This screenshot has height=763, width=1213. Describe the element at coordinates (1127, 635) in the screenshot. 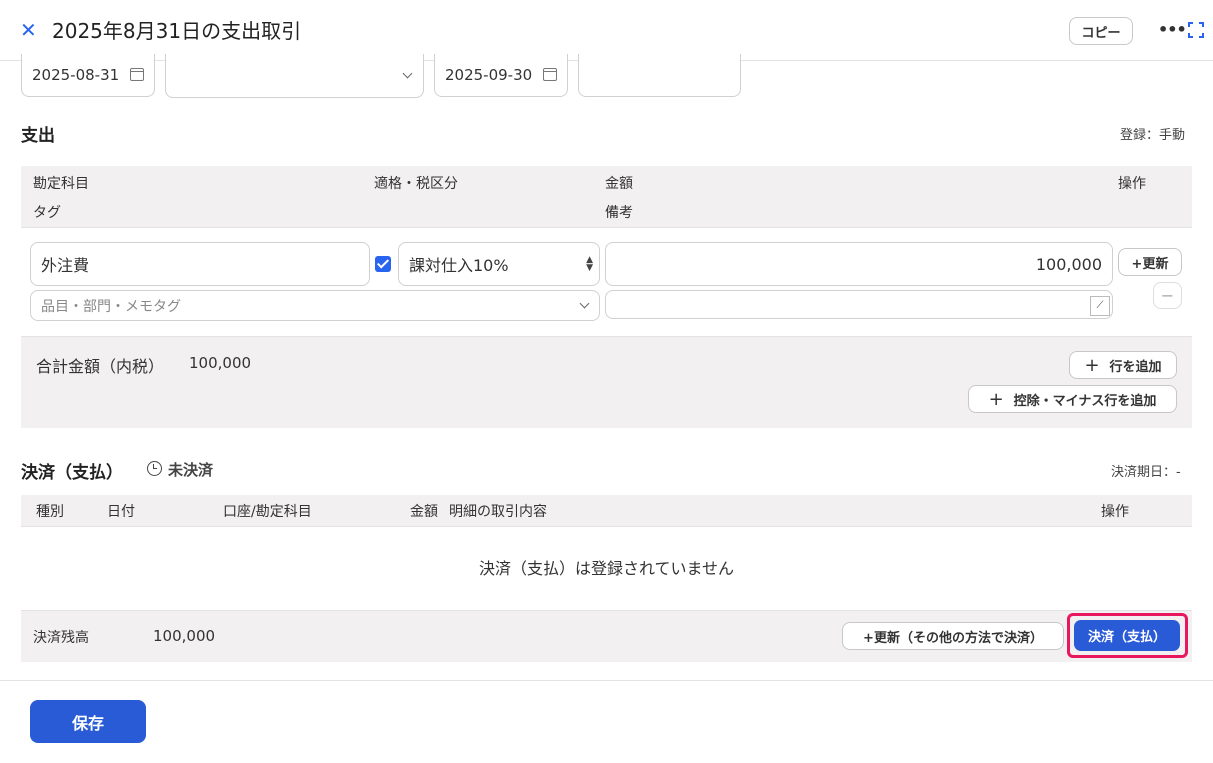

I see `pay-button-highlight` at that location.